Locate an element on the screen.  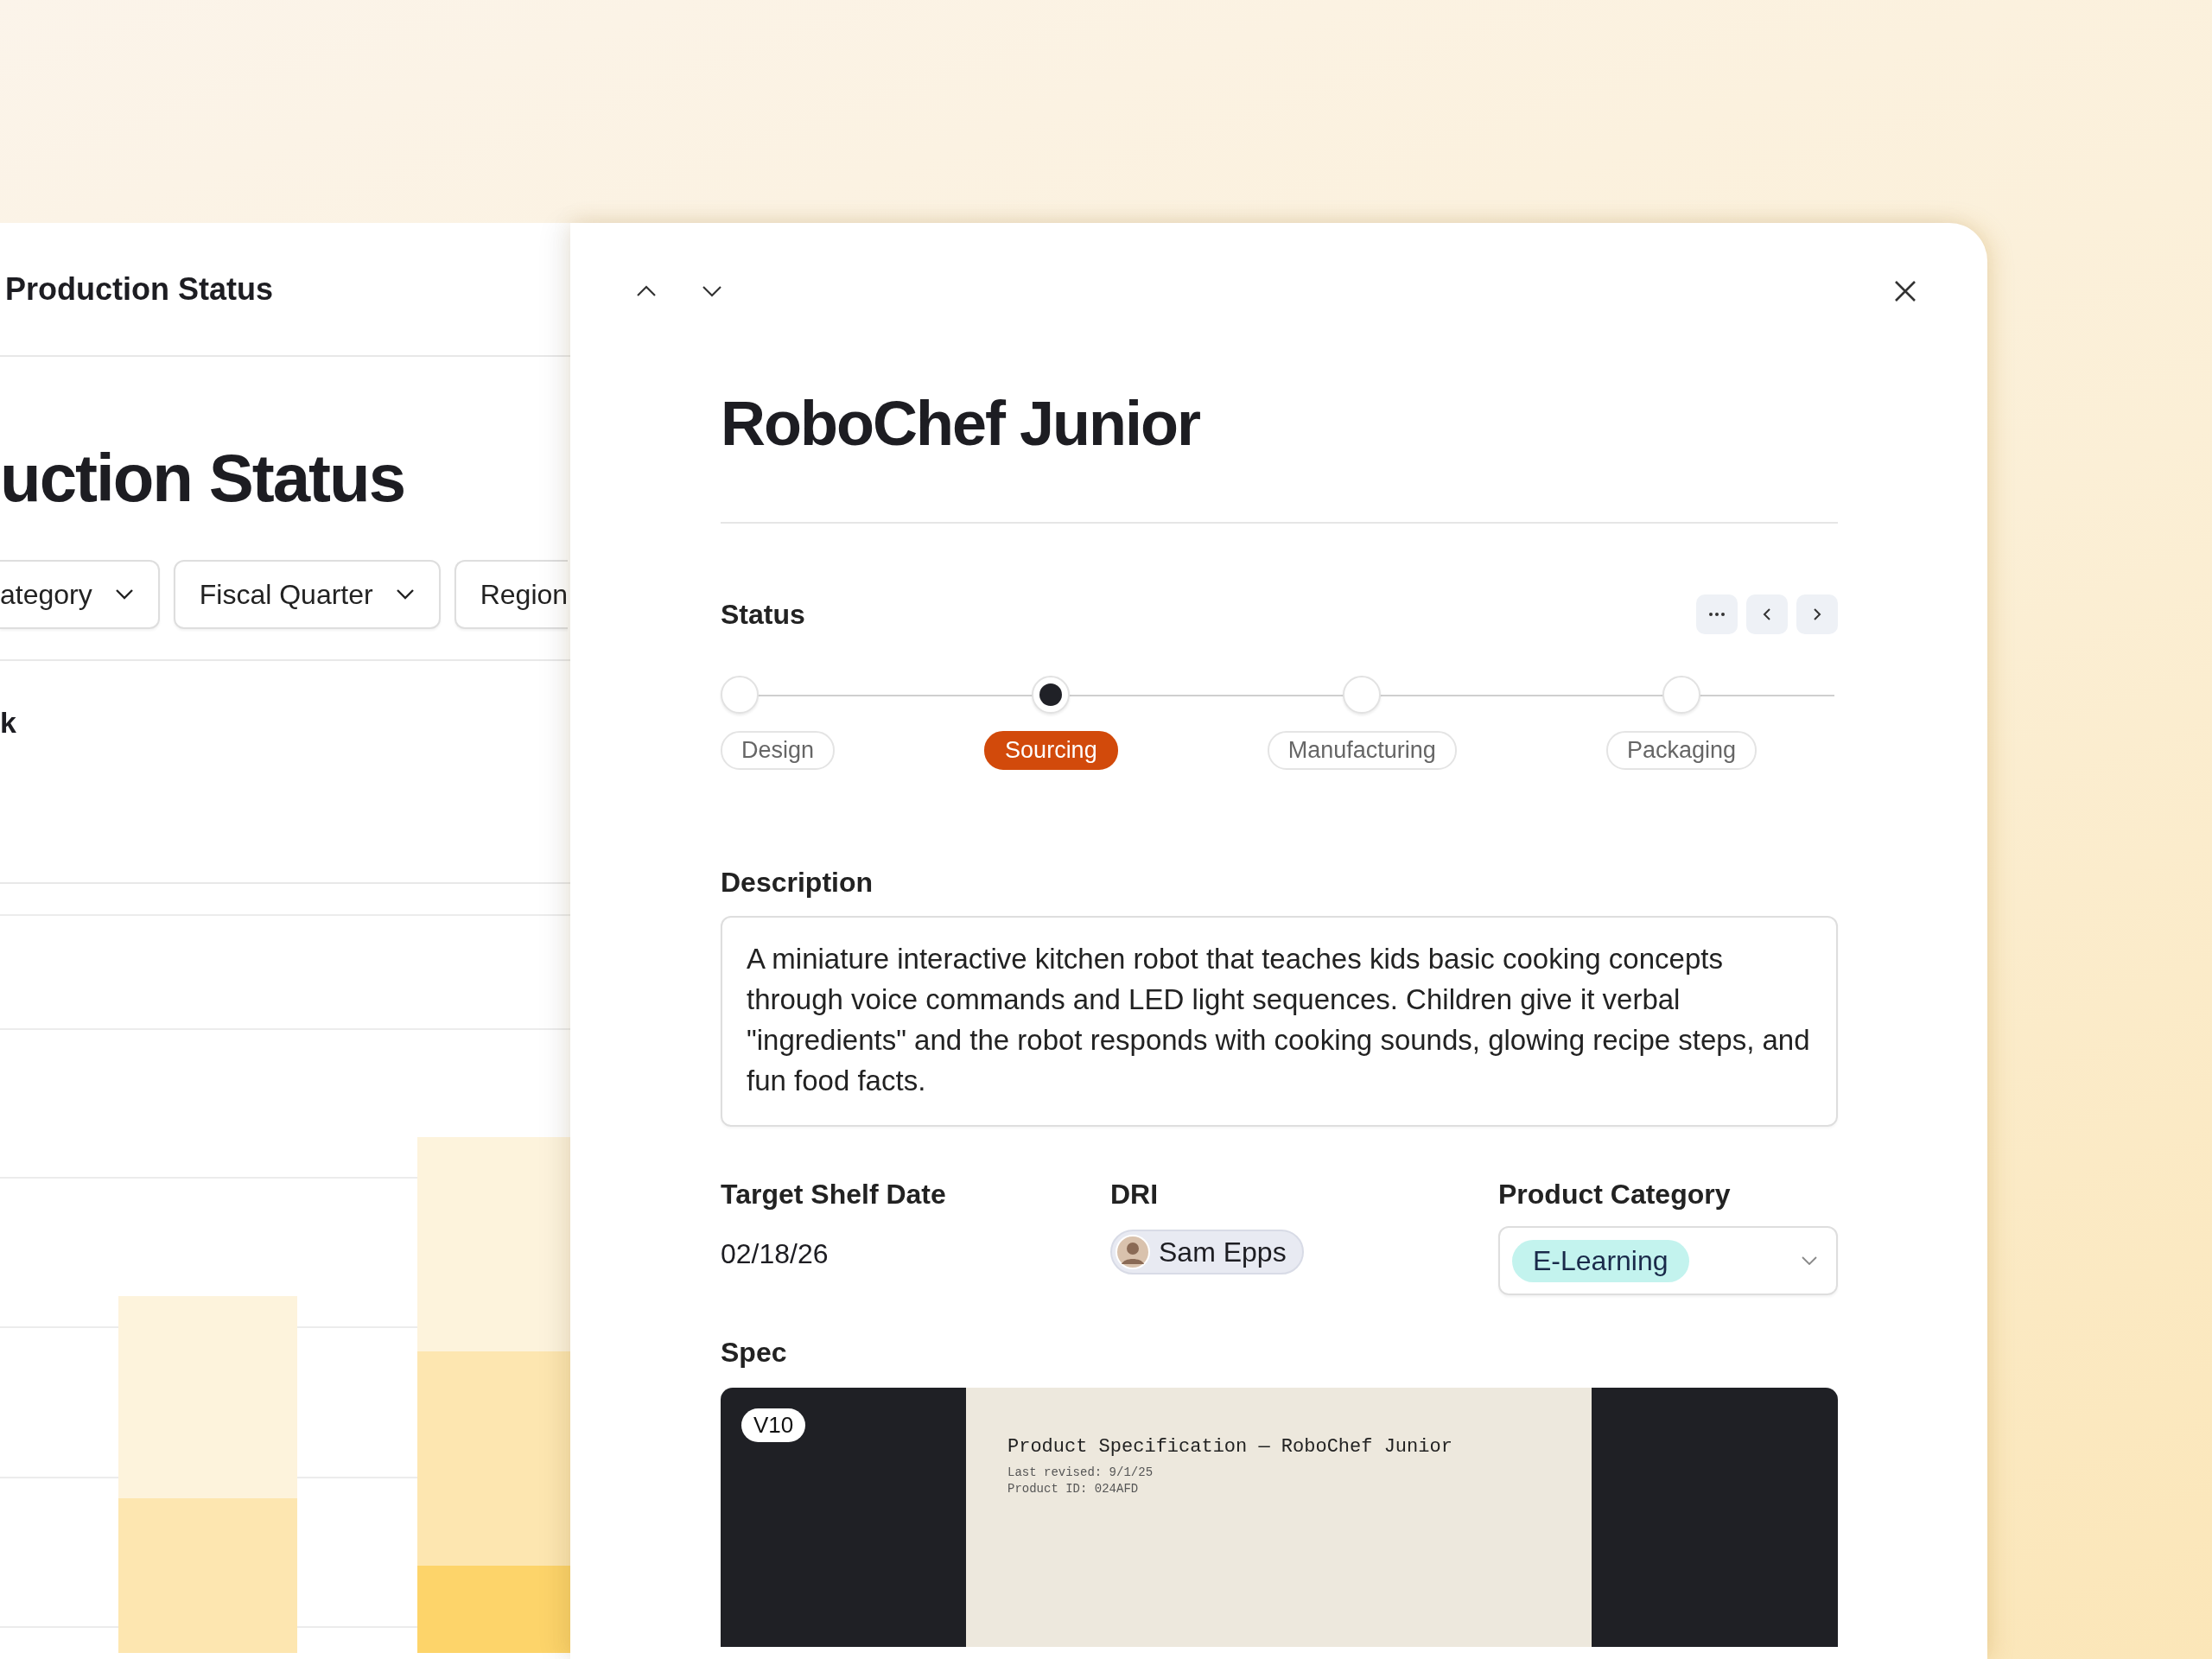
chevron-left-icon is located at coordinates (1767, 614).